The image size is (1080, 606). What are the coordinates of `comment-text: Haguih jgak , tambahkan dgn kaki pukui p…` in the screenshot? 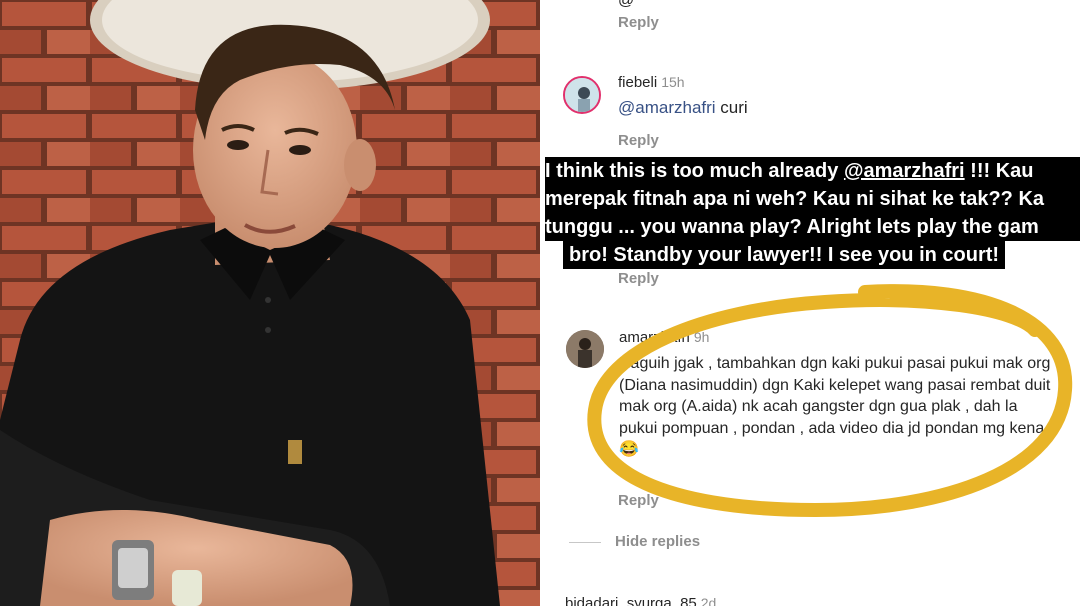 It's located at (835, 406).